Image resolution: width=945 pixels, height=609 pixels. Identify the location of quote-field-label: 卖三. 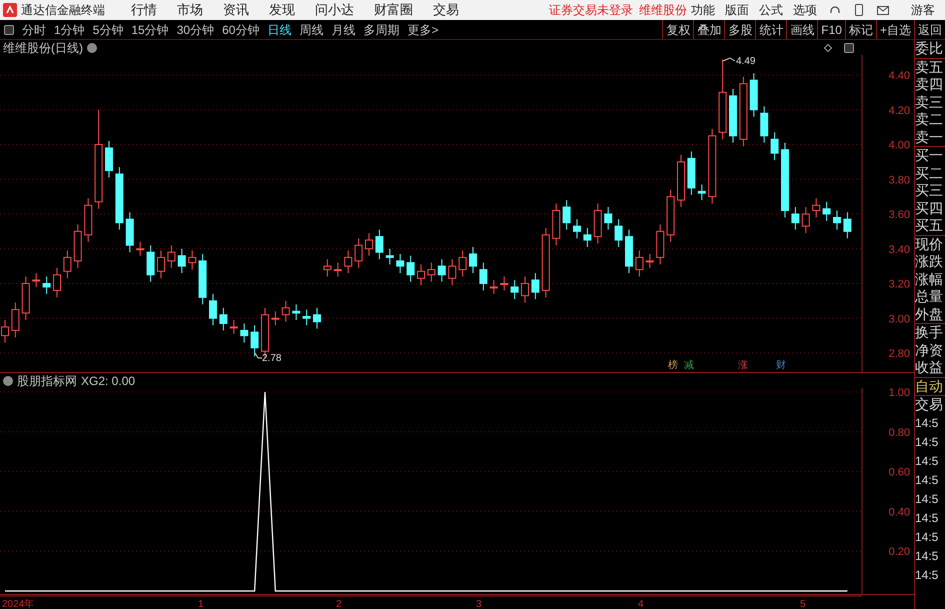
(929, 102).